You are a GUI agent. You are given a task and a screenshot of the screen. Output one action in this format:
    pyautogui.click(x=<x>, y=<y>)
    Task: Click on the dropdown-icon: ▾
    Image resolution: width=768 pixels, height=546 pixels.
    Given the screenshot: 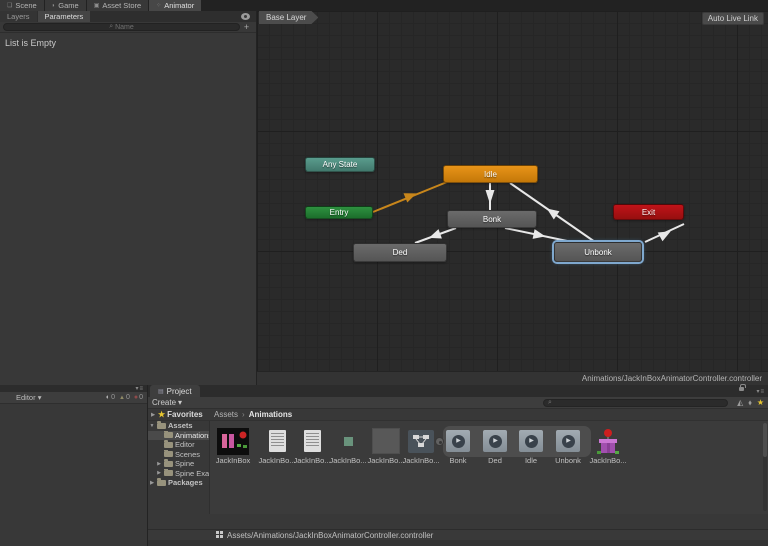 What is the action you would take?
    pyautogui.click(x=39, y=397)
    